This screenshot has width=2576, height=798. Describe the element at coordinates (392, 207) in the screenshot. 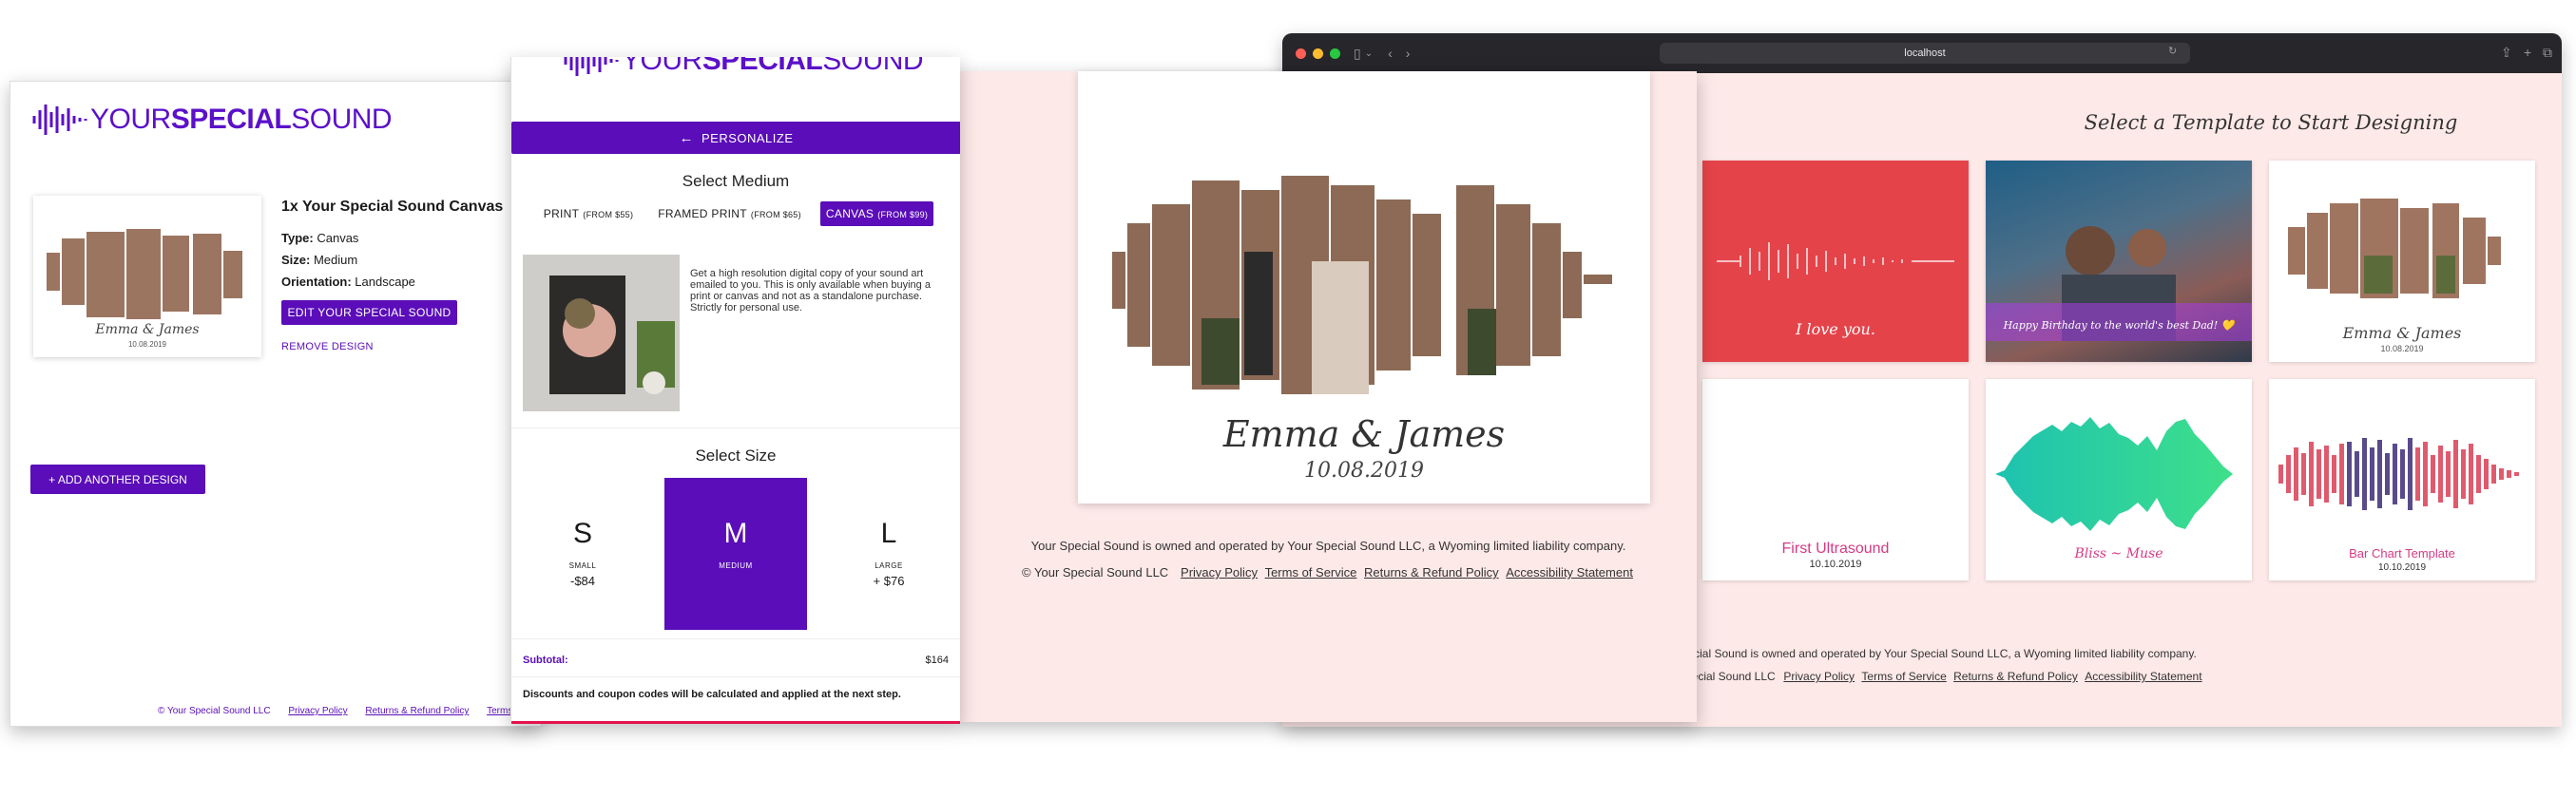

I see `cart-item-title: 1x Your Special Sound Canvas` at that location.